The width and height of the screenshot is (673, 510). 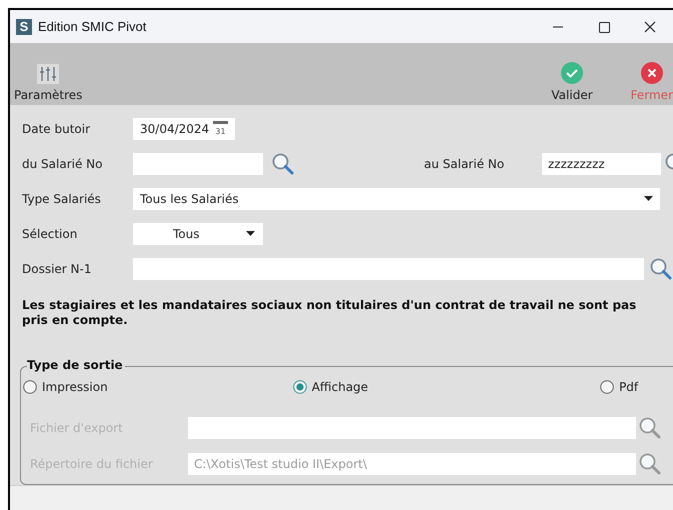 I want to click on date-field: 30/04/2024 31, so click(x=184, y=129).